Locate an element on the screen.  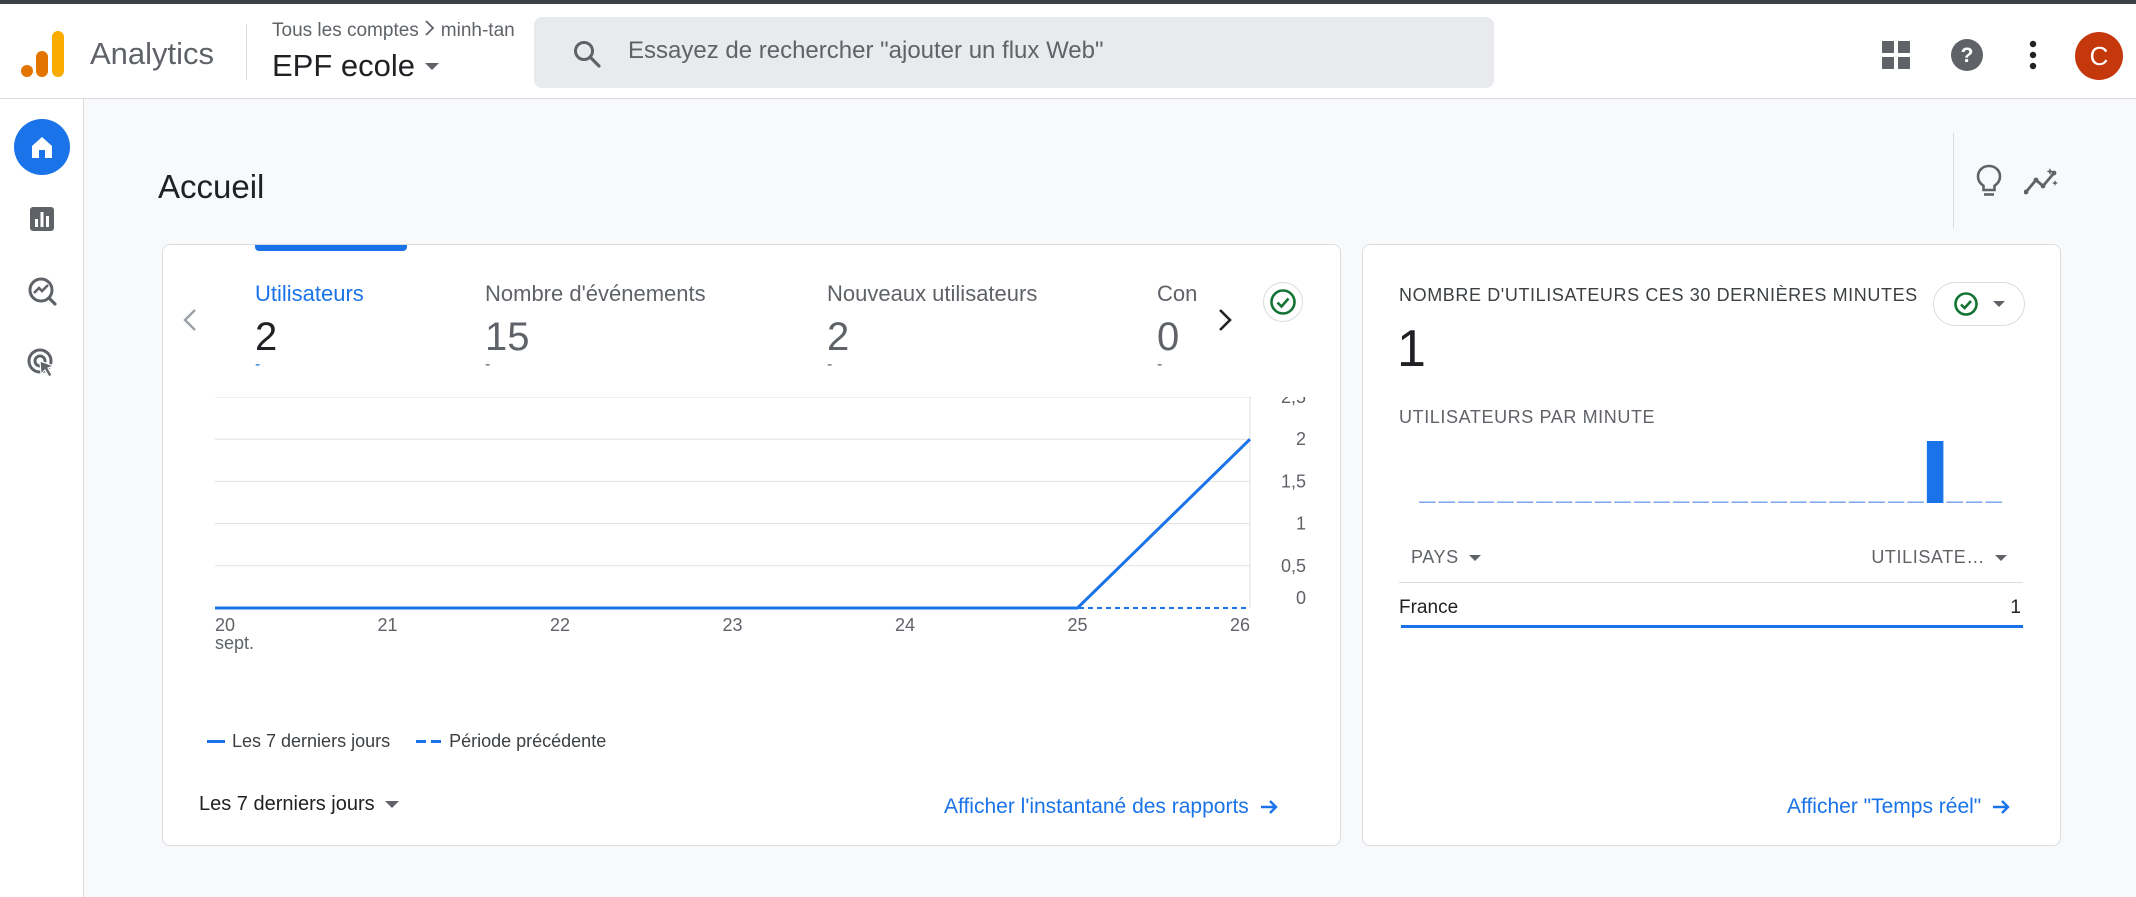
legend-swatch-dashed is located at coordinates (429, 741).